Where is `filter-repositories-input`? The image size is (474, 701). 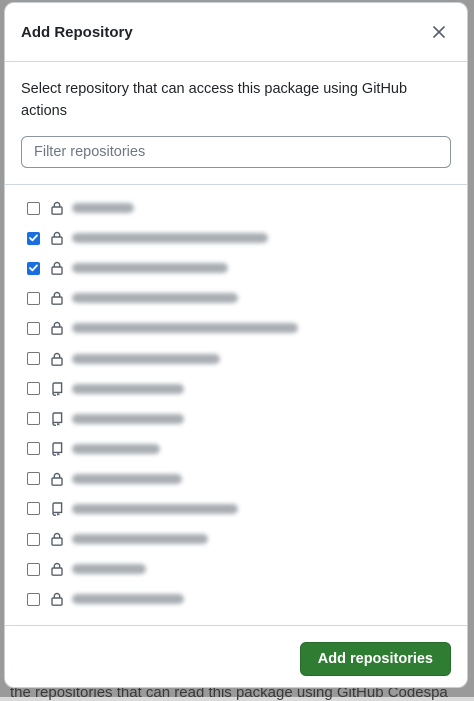 filter-repositories-input is located at coordinates (236, 152).